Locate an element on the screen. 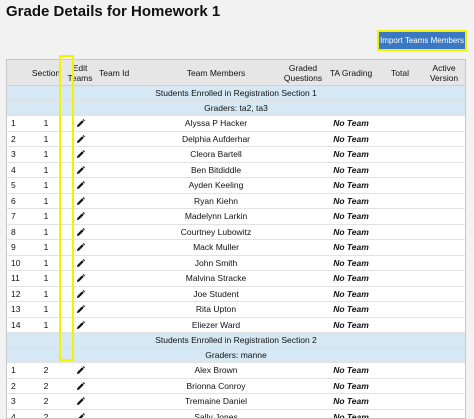 Image resolution: width=474 pixels, height=419 pixels. table-row: 7 1 Madelynn Larkin No Team is located at coordinates (236, 216).